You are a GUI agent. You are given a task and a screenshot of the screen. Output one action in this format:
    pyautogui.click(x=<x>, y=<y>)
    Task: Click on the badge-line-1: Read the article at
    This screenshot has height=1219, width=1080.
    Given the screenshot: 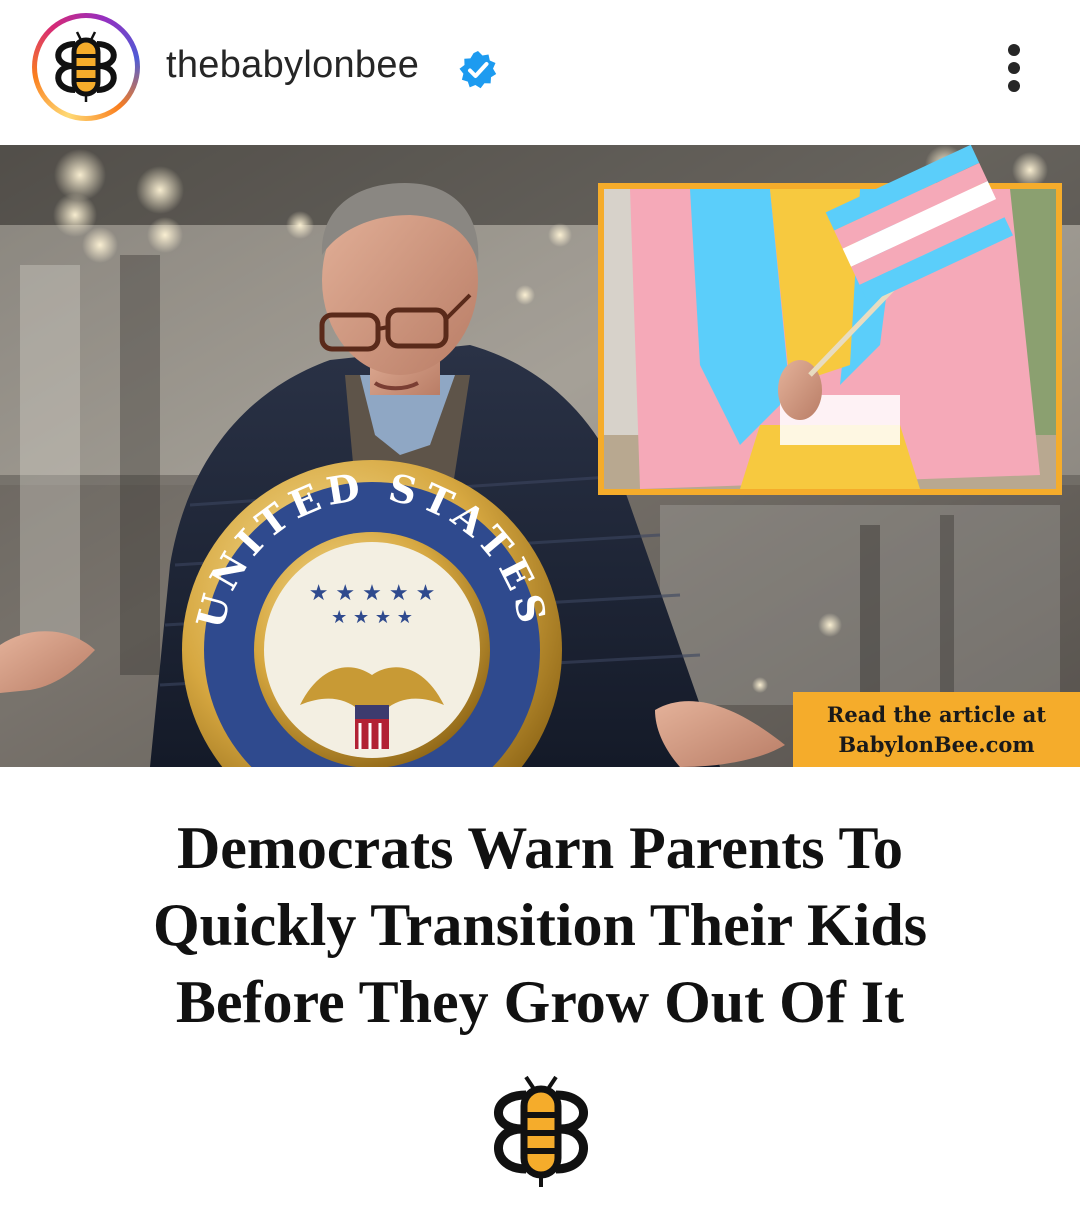 What is the action you would take?
    pyautogui.click(x=936, y=714)
    